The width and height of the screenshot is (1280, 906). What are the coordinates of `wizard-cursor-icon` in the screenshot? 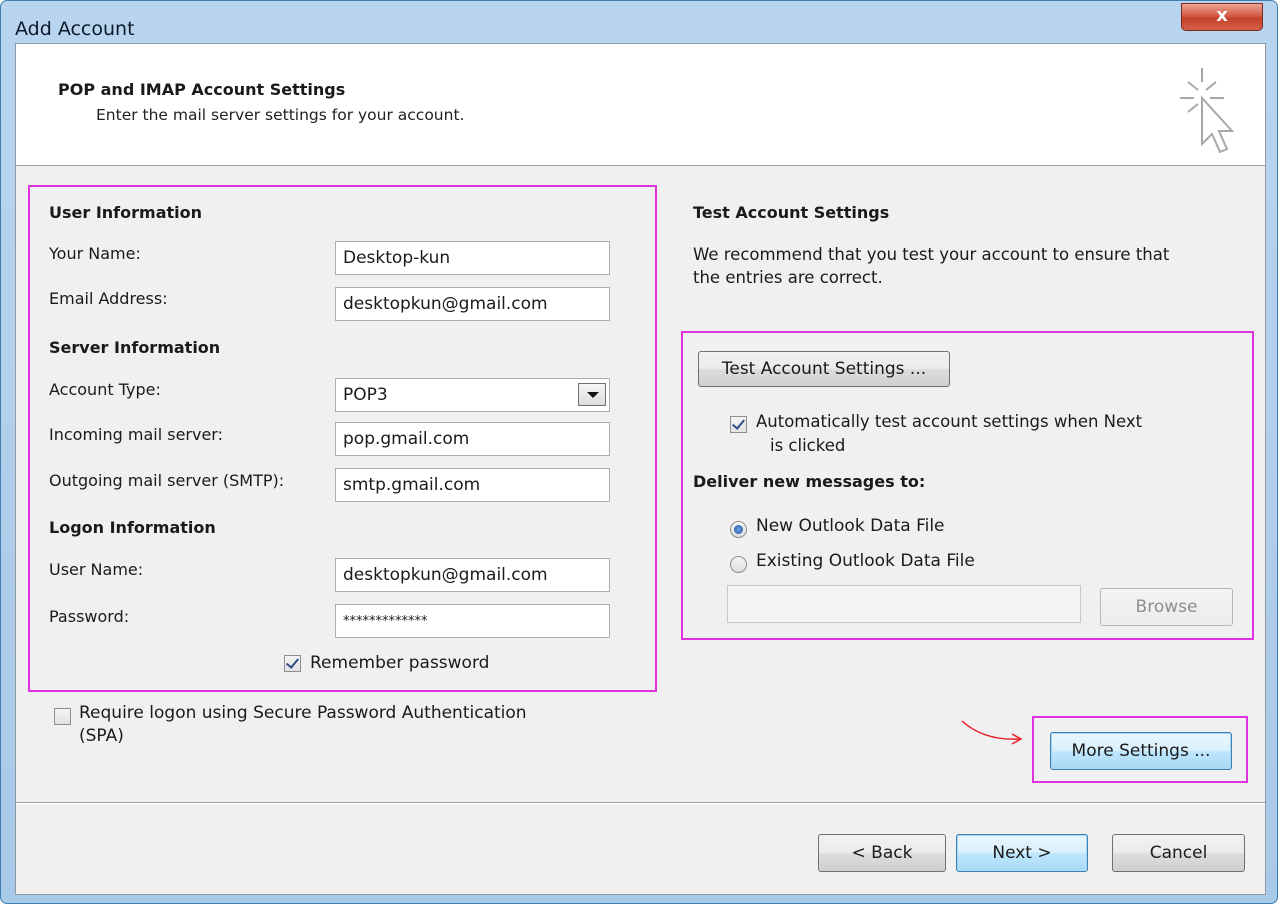 It's located at (1207, 111).